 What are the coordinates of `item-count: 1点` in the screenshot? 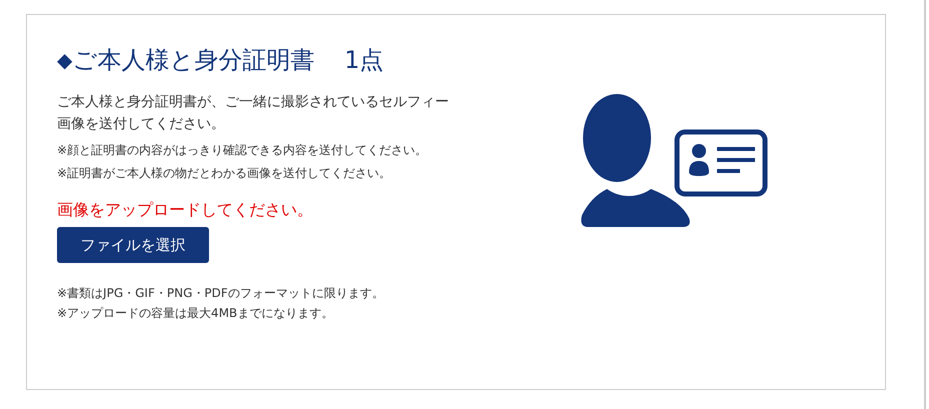 It's located at (364, 60).